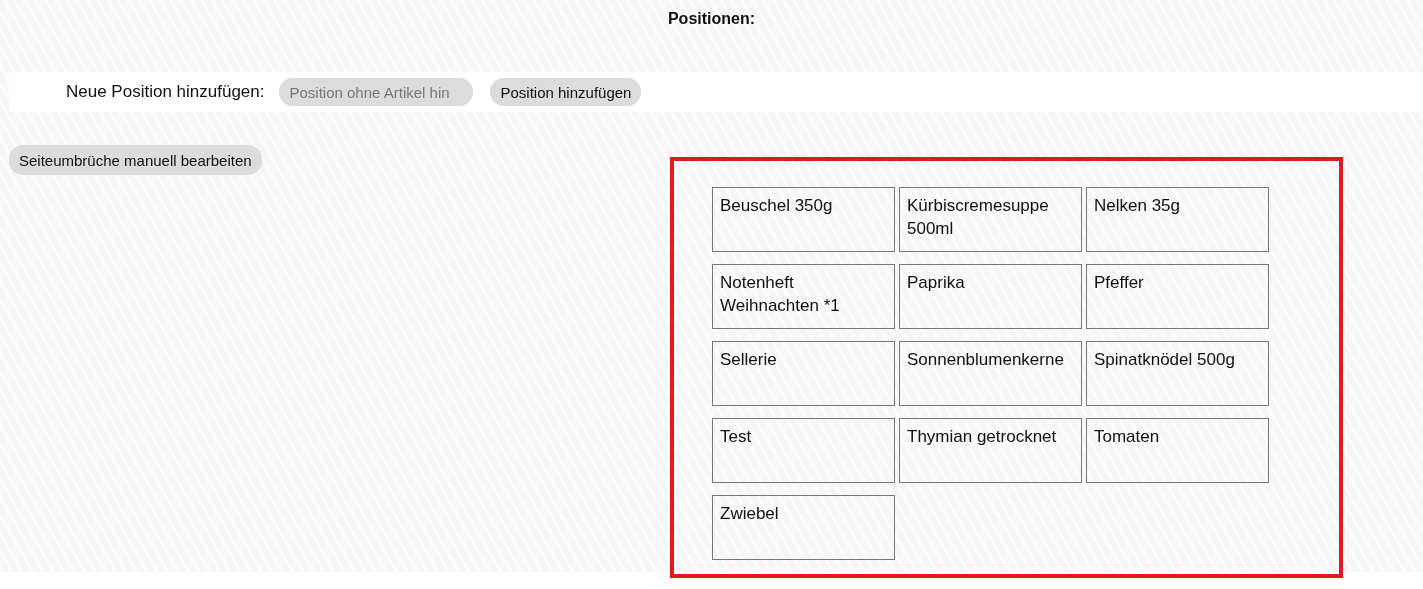  I want to click on item-tile: Notenheft Weihnachten *1, so click(803, 296).